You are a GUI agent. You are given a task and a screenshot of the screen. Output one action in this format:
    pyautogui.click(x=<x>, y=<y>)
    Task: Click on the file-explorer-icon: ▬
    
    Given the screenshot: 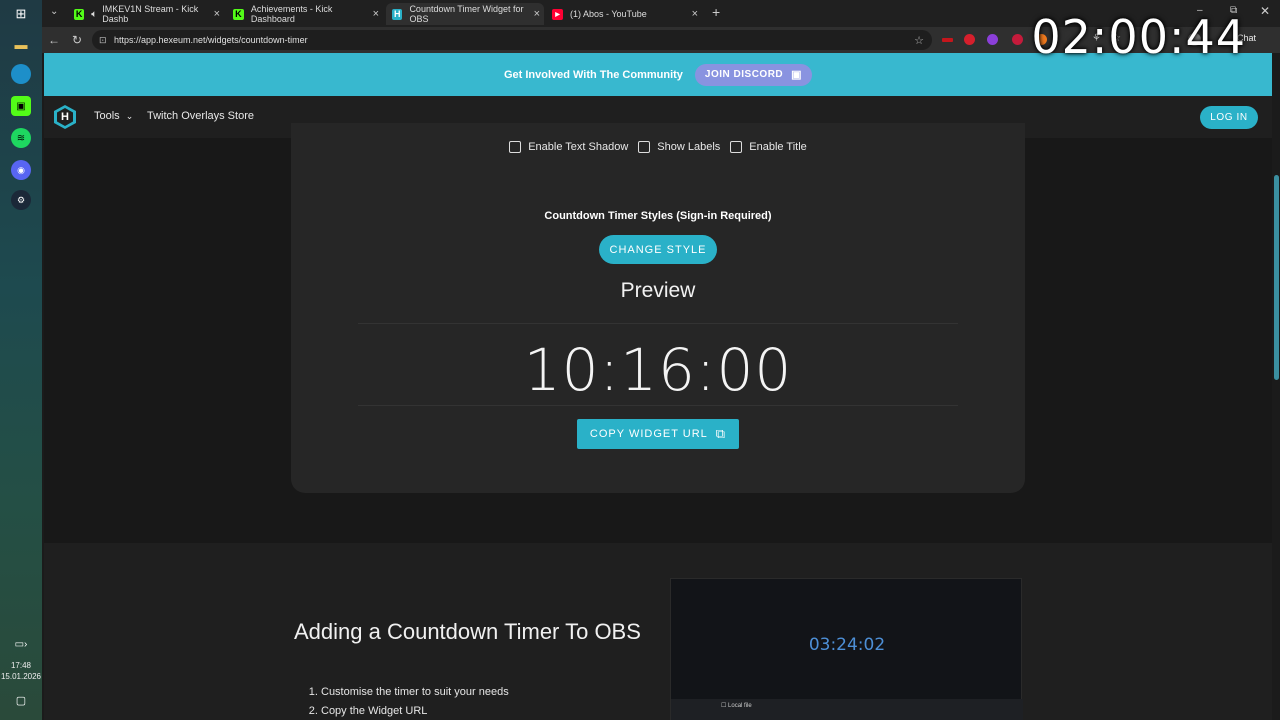 What is the action you would take?
    pyautogui.click(x=21, y=44)
    